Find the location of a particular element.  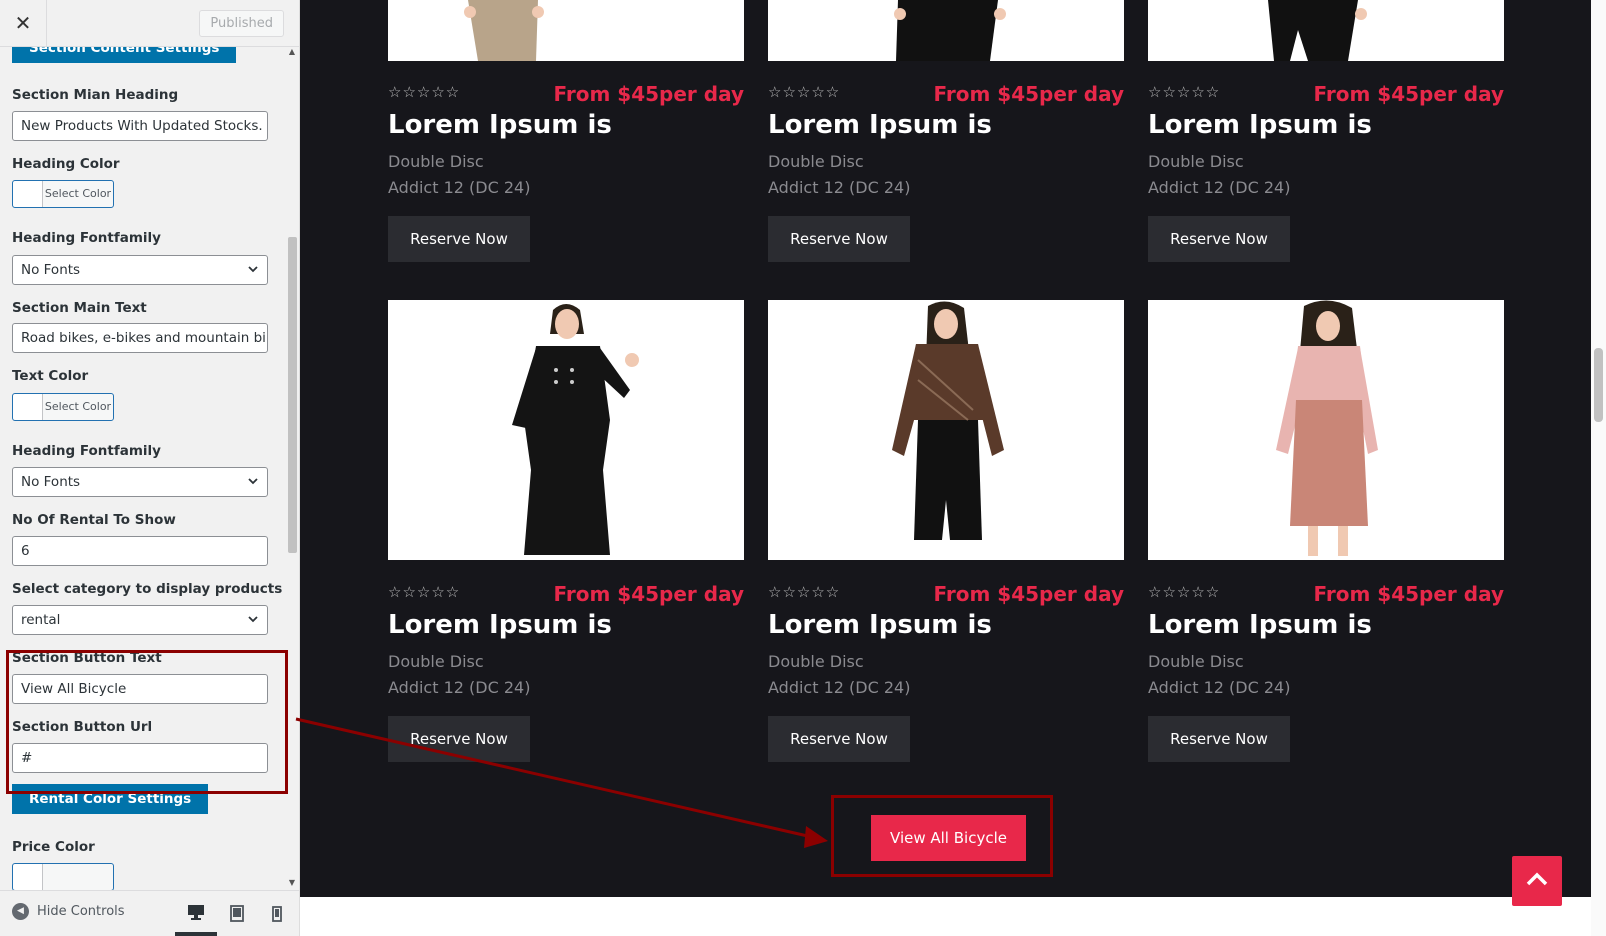

heading-fontfamily-select: No Fonts is located at coordinates (140, 270).